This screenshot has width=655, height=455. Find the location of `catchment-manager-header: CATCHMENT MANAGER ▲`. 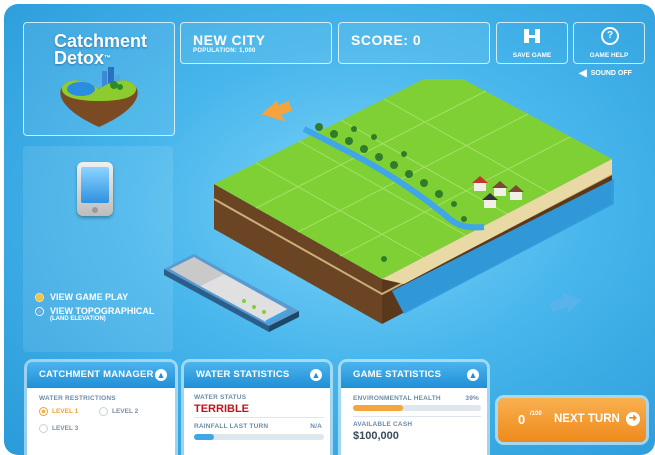

catchment-manager-header: CATCHMENT MANAGER ▲ is located at coordinates (101, 375).